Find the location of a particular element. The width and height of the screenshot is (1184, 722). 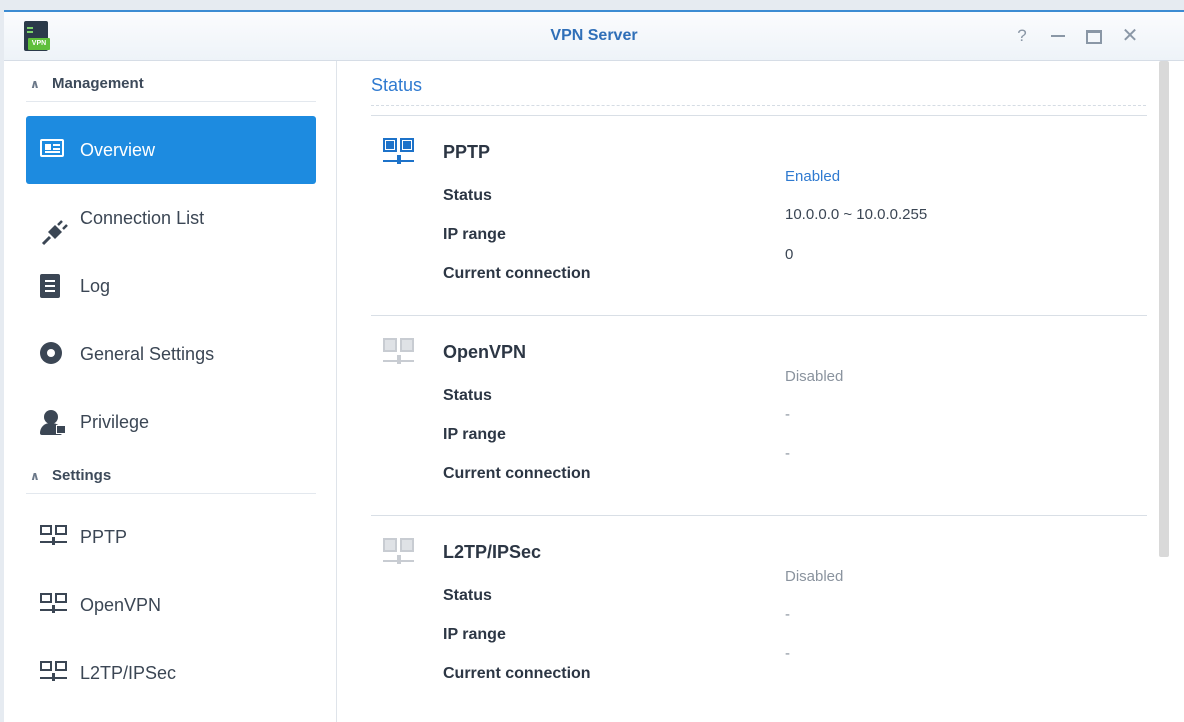

page-title: Status is located at coordinates (397, 85).